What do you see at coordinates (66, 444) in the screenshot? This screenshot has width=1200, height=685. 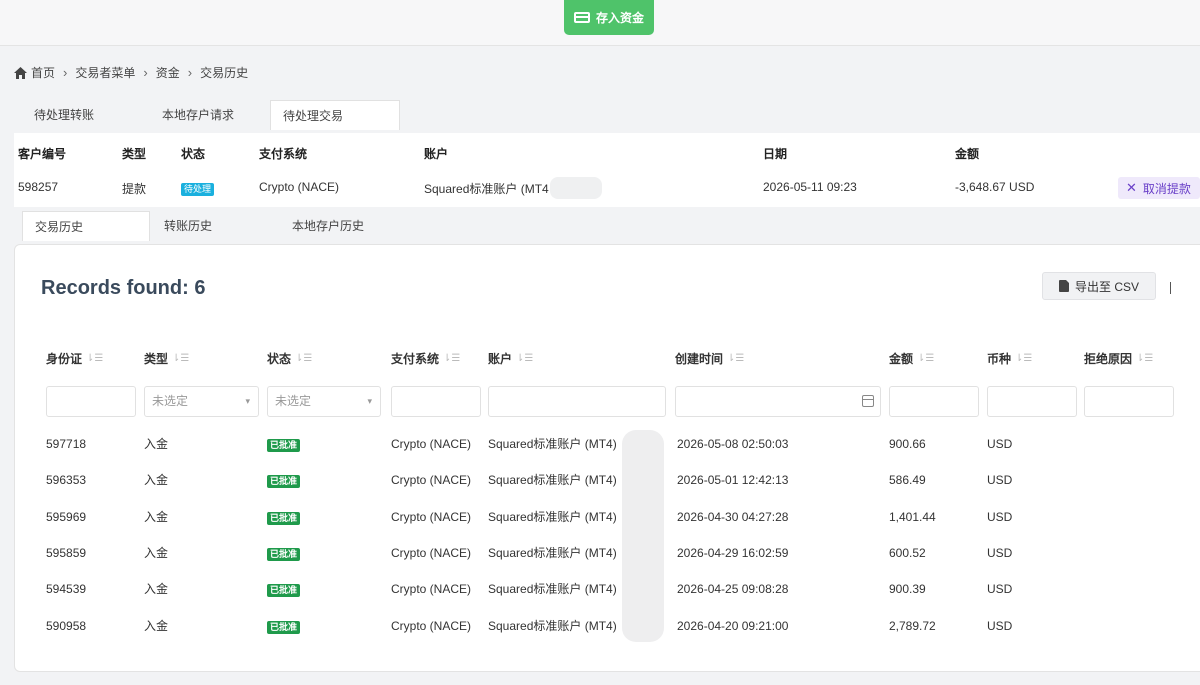 I see `row-id: 597718` at bounding box center [66, 444].